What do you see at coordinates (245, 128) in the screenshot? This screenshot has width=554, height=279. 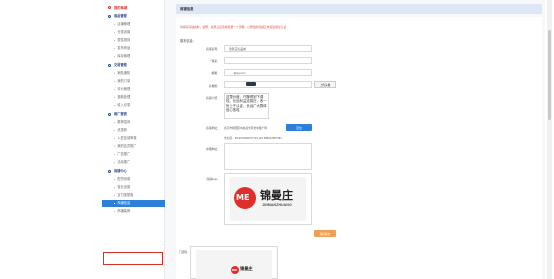 I see `address-text: 北京市朝阳区中央商务区金中都广场` at bounding box center [245, 128].